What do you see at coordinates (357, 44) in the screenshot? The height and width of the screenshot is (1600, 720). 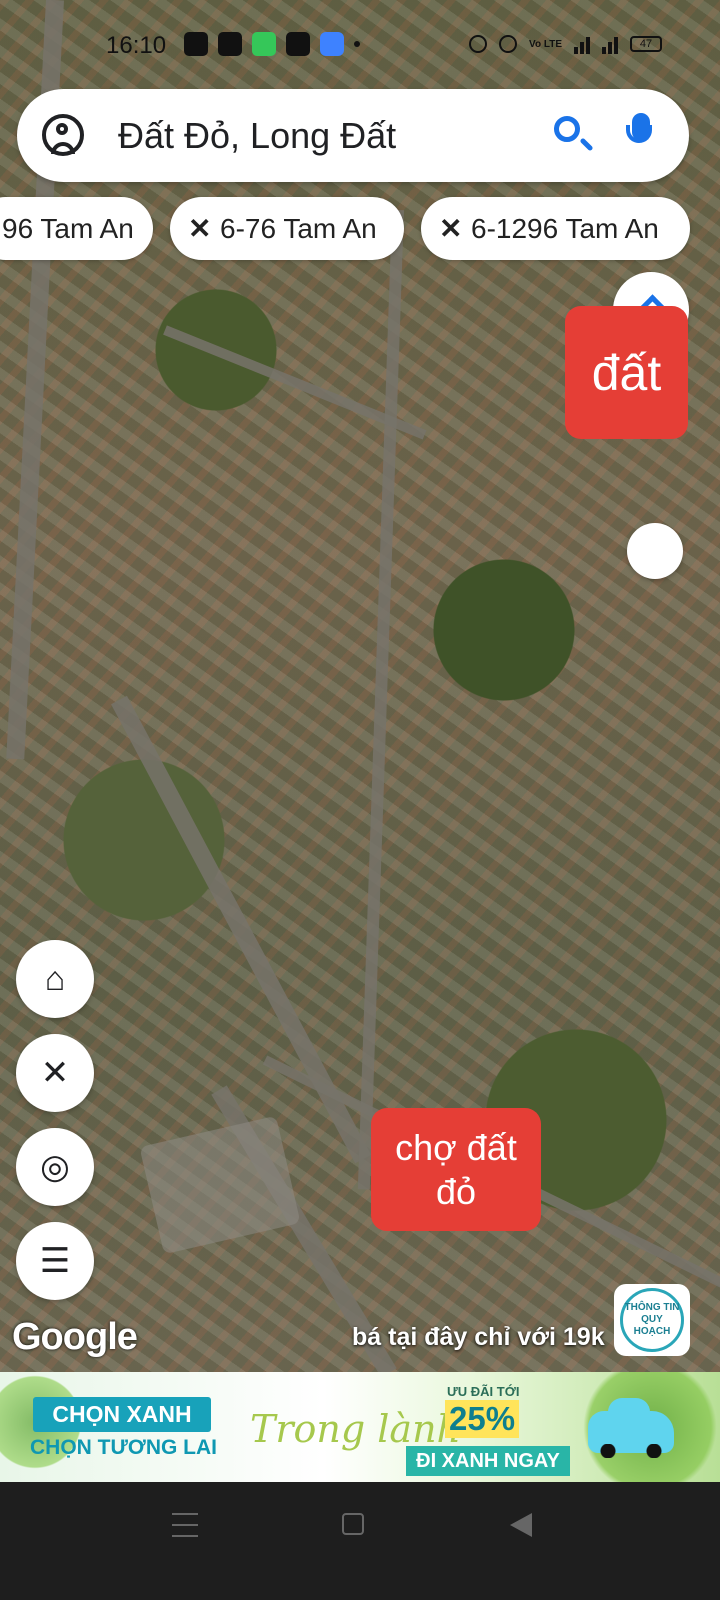 I see `dot-icon` at bounding box center [357, 44].